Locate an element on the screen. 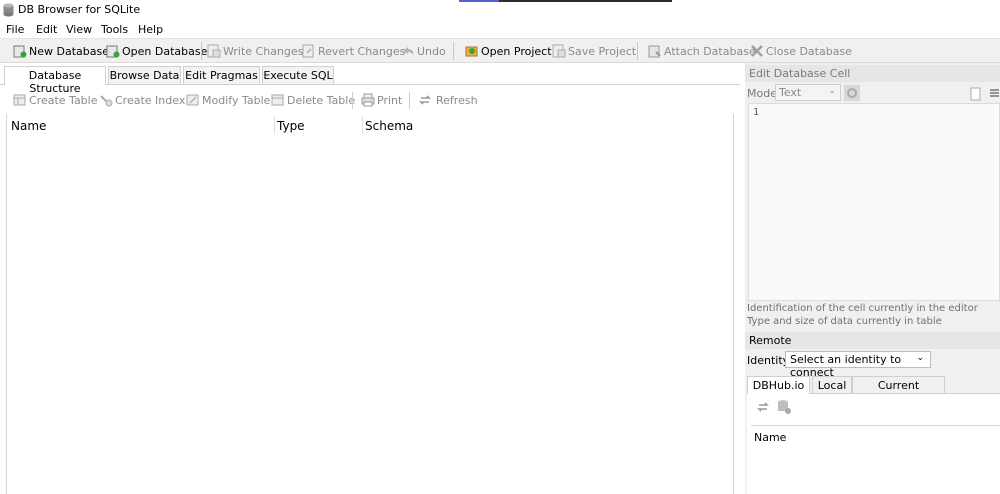  save-project-icon is located at coordinates (559, 51).